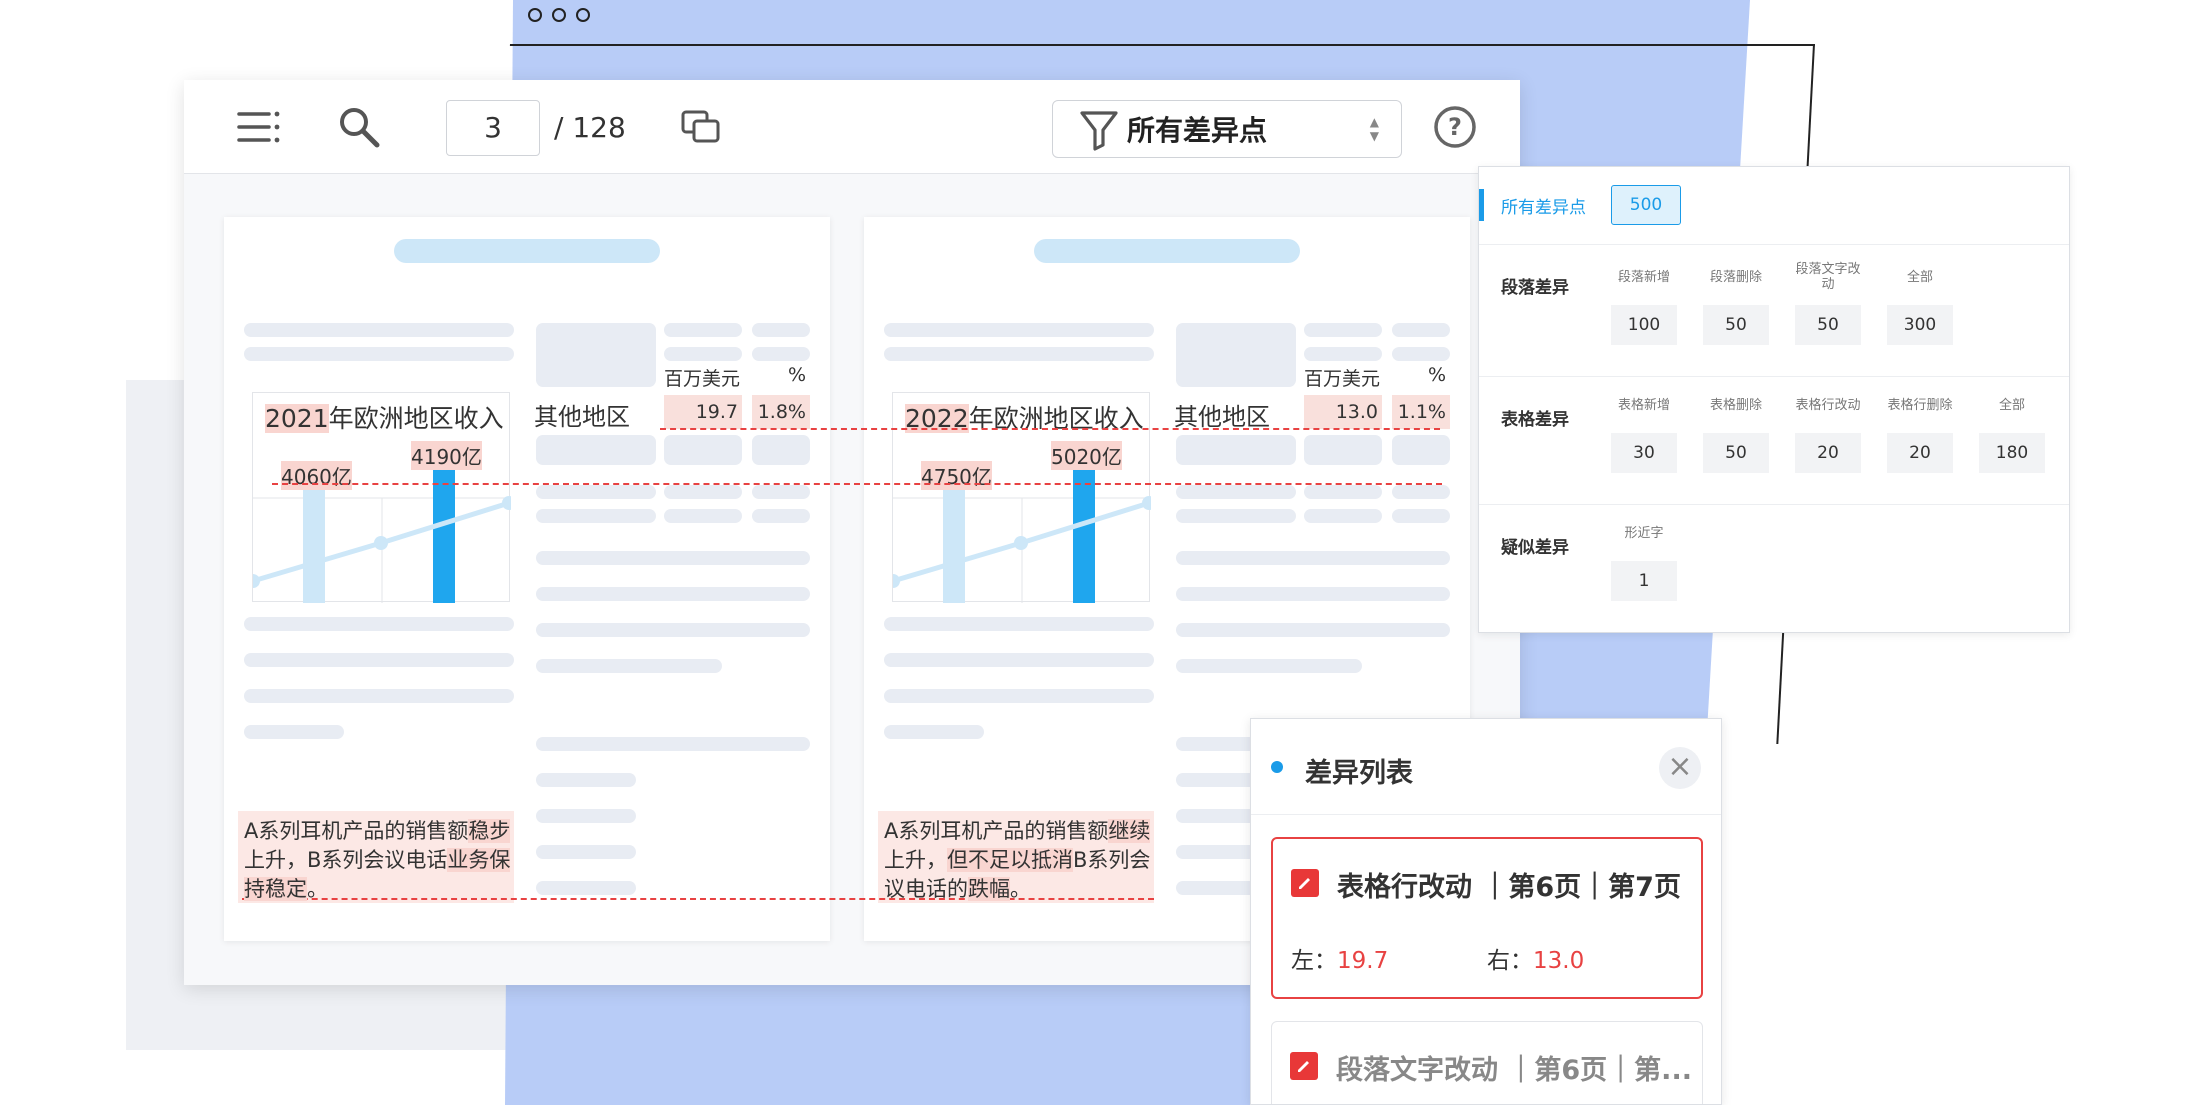 Image resolution: width=2210 pixels, height=1105 pixels. Describe the element at coordinates (1535, 548) in the screenshot. I see `section-title: 疑似差异` at that location.